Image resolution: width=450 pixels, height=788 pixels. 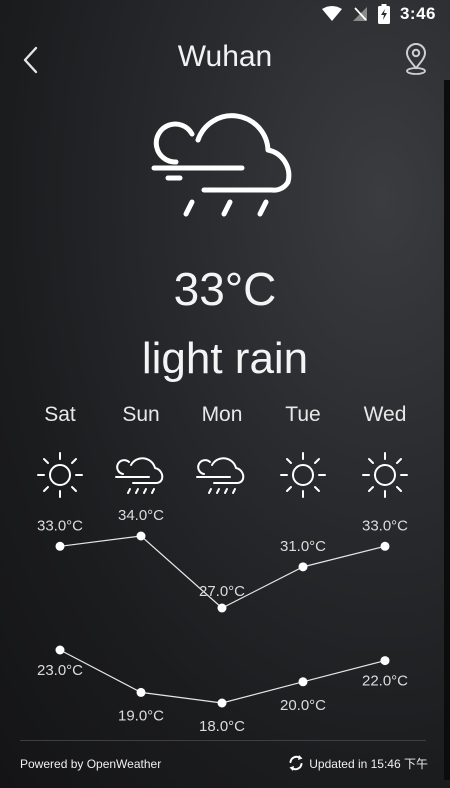 I want to click on status-time: 3:46, so click(x=417, y=13).